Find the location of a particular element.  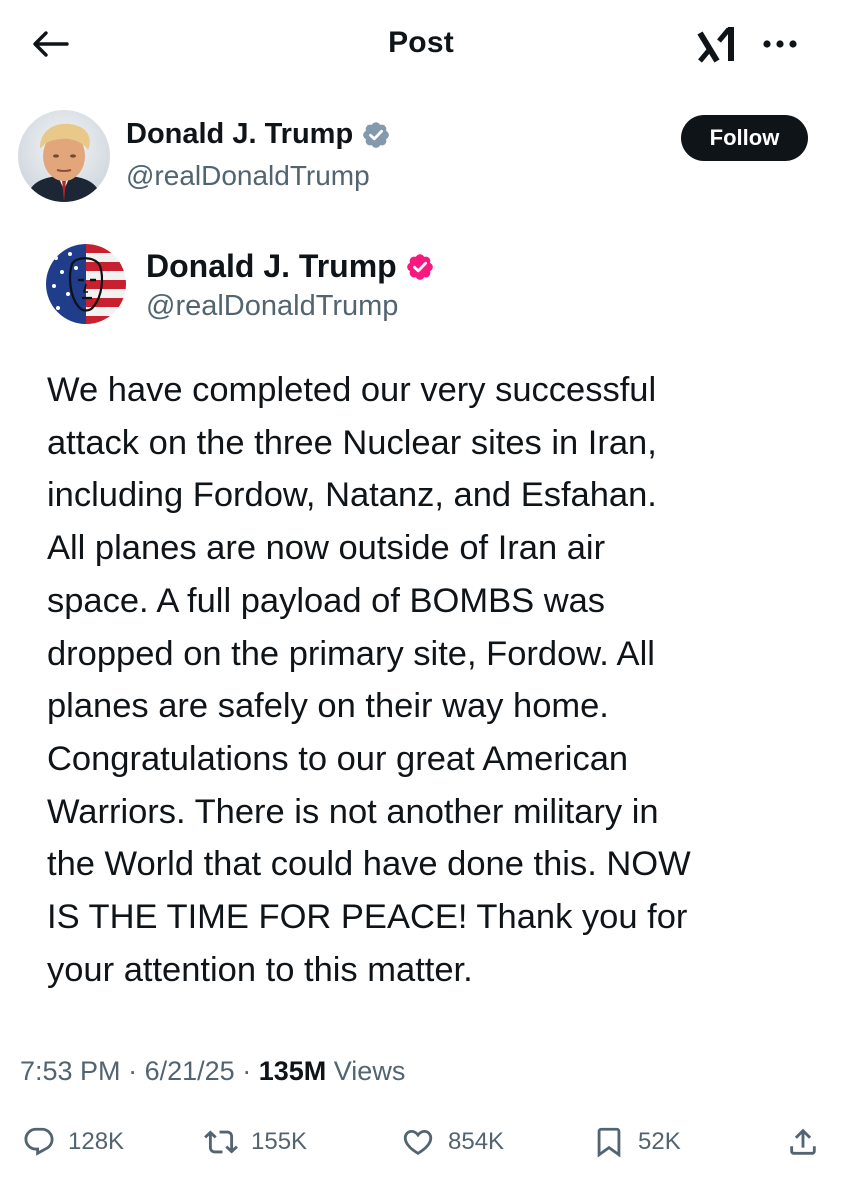

embedded-avatar-image is located at coordinates (86, 284).